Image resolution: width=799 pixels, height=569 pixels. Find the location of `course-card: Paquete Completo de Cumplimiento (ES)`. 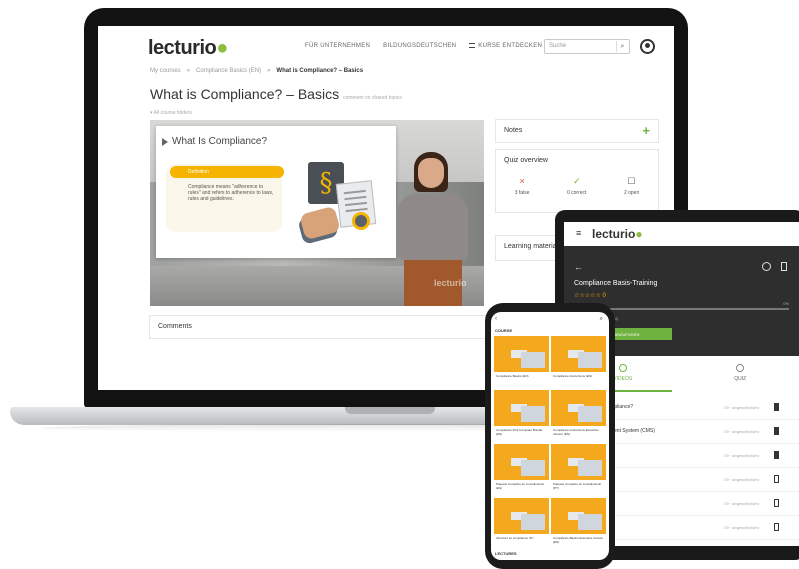

course-card: Paquete Completo de Cumplimiento (ES) is located at coordinates (521, 470).